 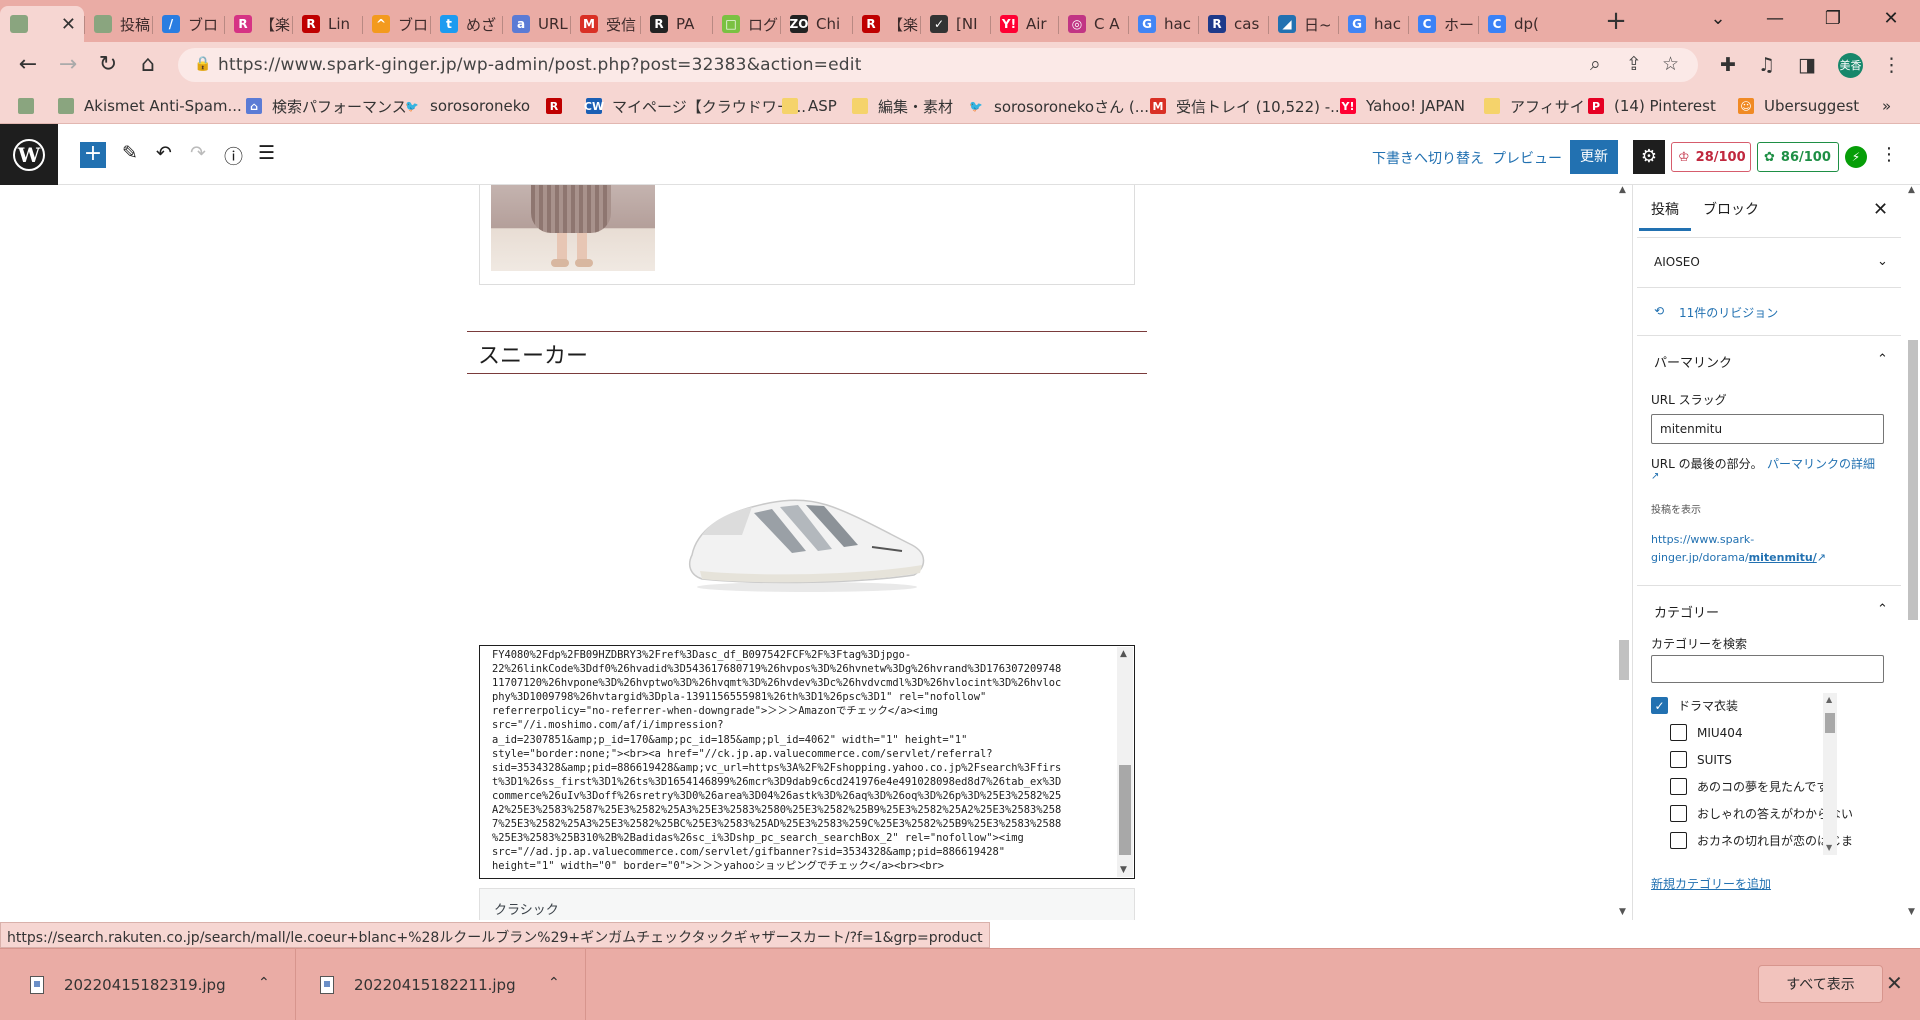 What do you see at coordinates (396, 24) in the screenshot?
I see `browser-tab: ^ ブロ` at bounding box center [396, 24].